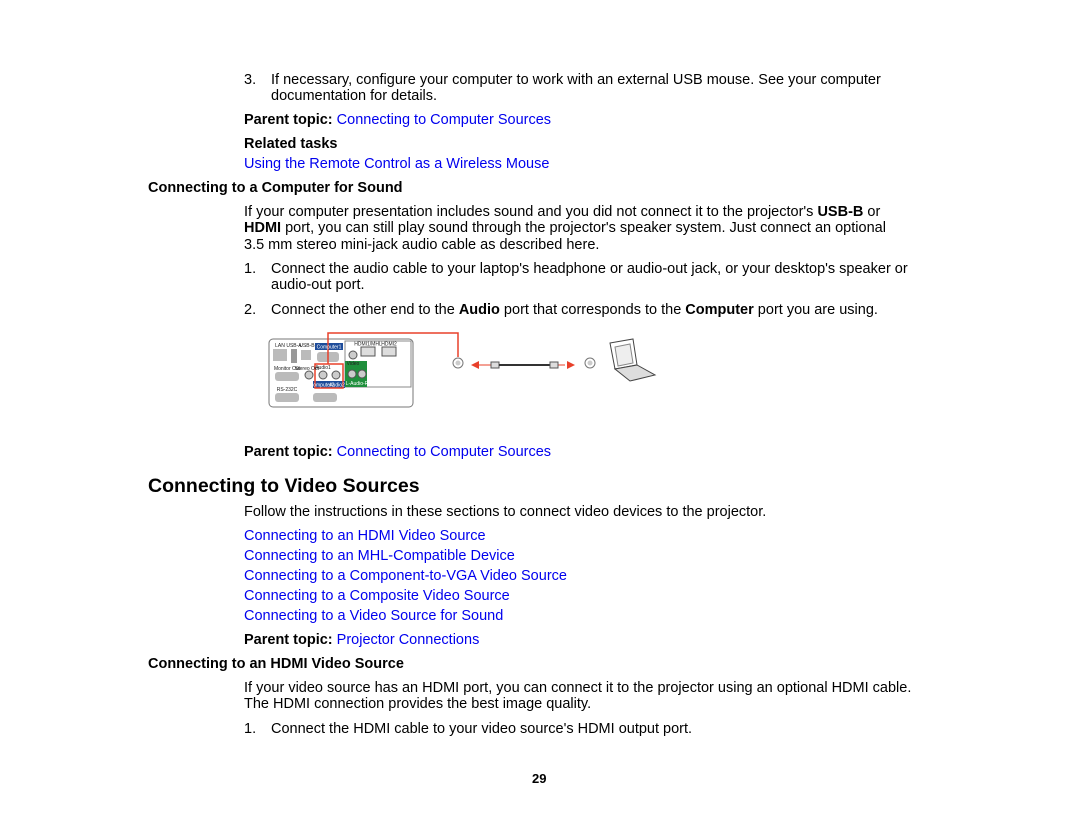 The width and height of the screenshot is (1080, 834). Describe the element at coordinates (250, 80) in the screenshot. I see `step-number: 3.` at that location.